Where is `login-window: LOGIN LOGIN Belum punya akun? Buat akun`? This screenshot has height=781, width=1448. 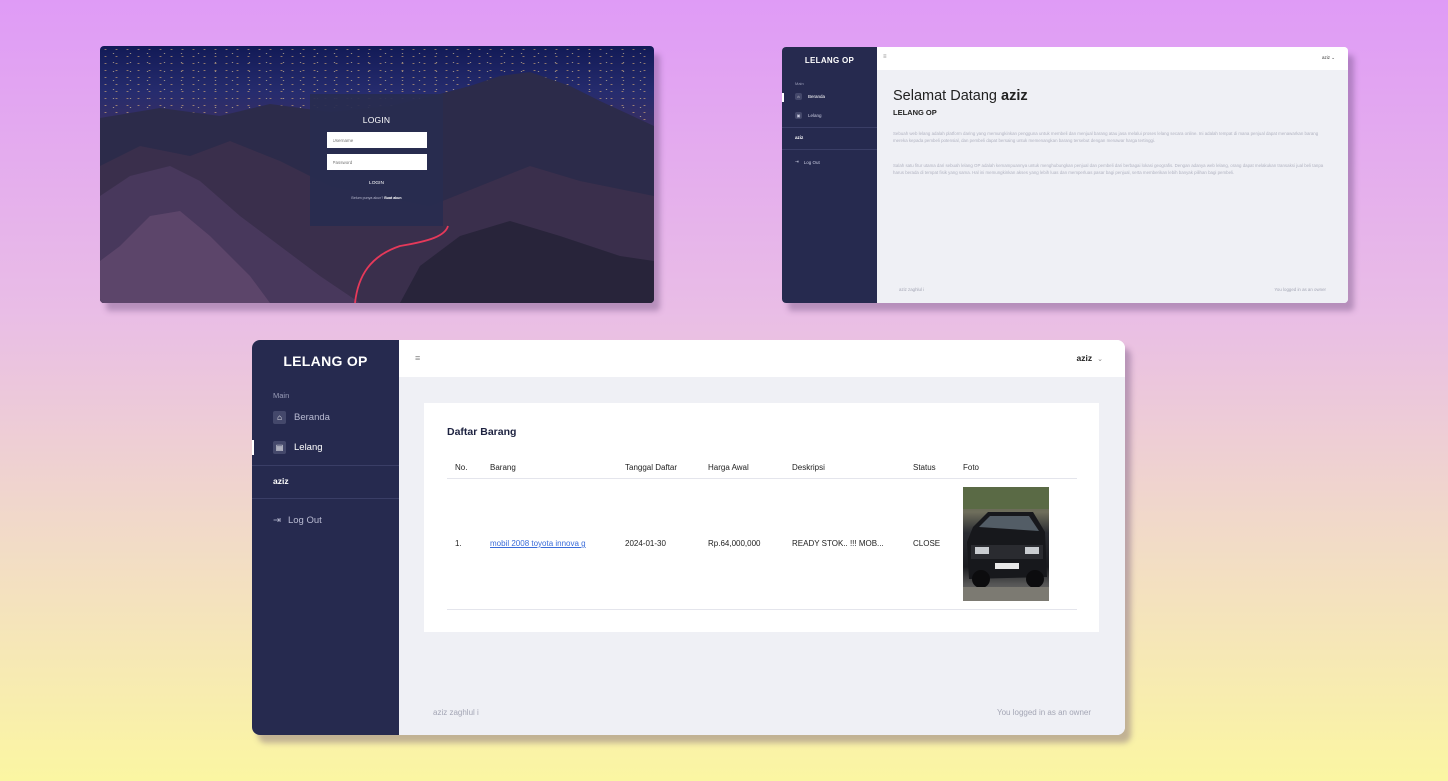 login-window: LOGIN LOGIN Belum punya akun? Buat akun is located at coordinates (377, 174).